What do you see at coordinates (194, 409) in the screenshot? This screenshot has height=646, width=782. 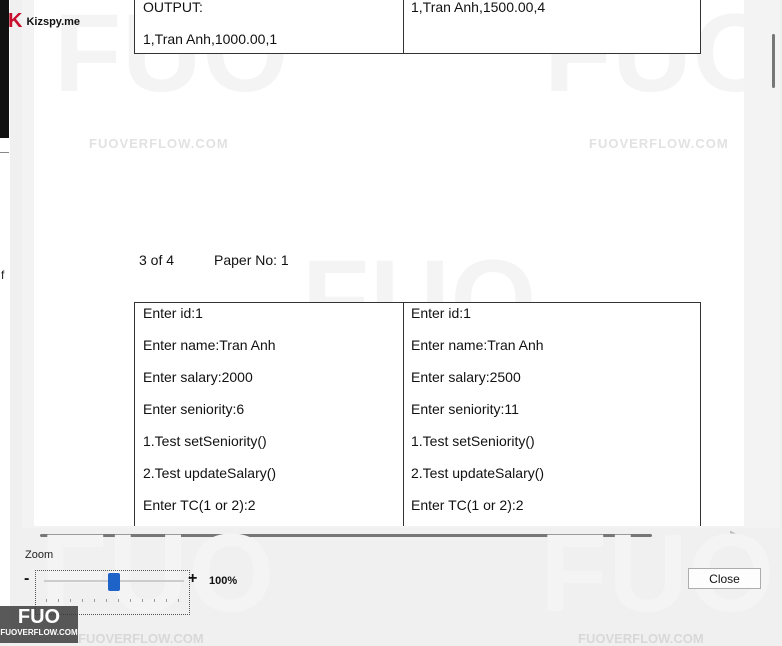 I see `table-cell-line: Enter seniority:6` at bounding box center [194, 409].